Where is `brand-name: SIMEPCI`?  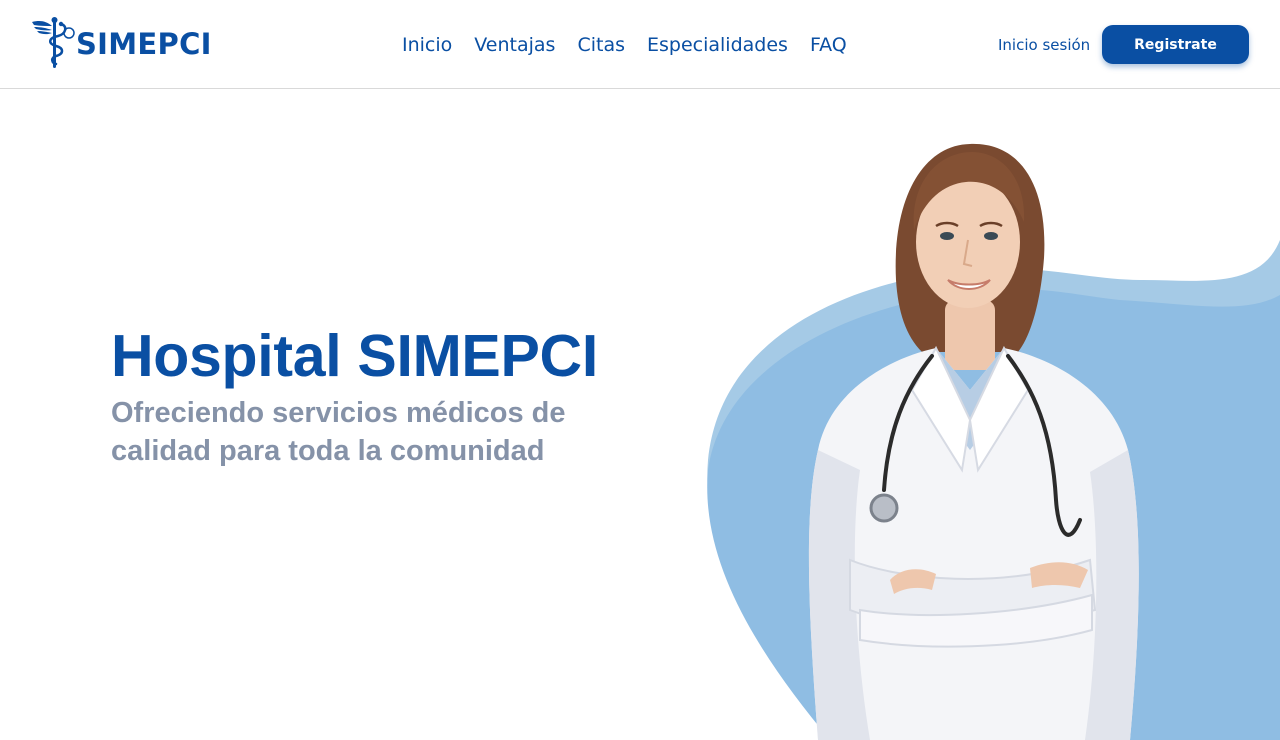
brand-name: SIMEPCI is located at coordinates (144, 44).